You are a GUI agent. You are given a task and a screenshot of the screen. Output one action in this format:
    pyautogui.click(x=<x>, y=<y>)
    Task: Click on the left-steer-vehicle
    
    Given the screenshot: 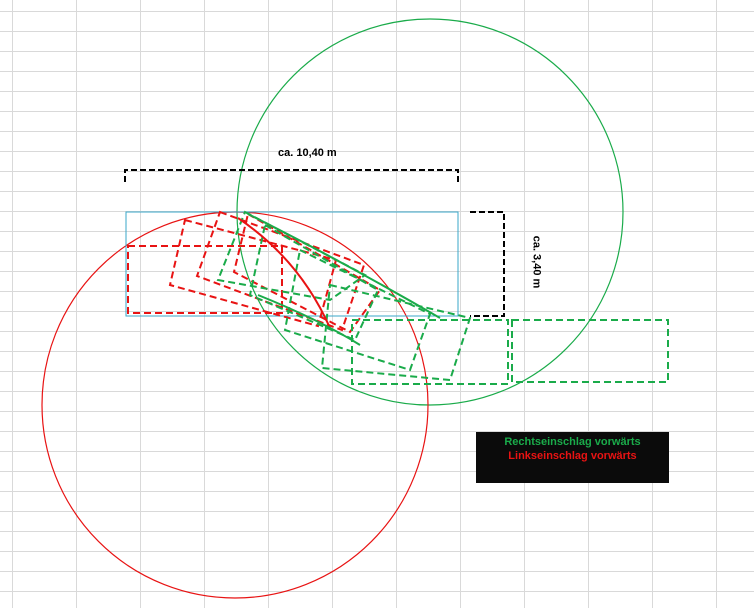 What is the action you would take?
    pyautogui.click(x=253, y=273)
    